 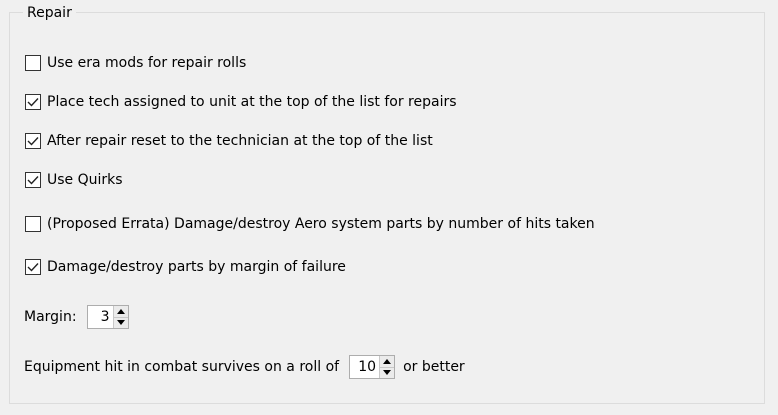 I want to click on equipment-hit-increment-button, so click(x=387, y=362).